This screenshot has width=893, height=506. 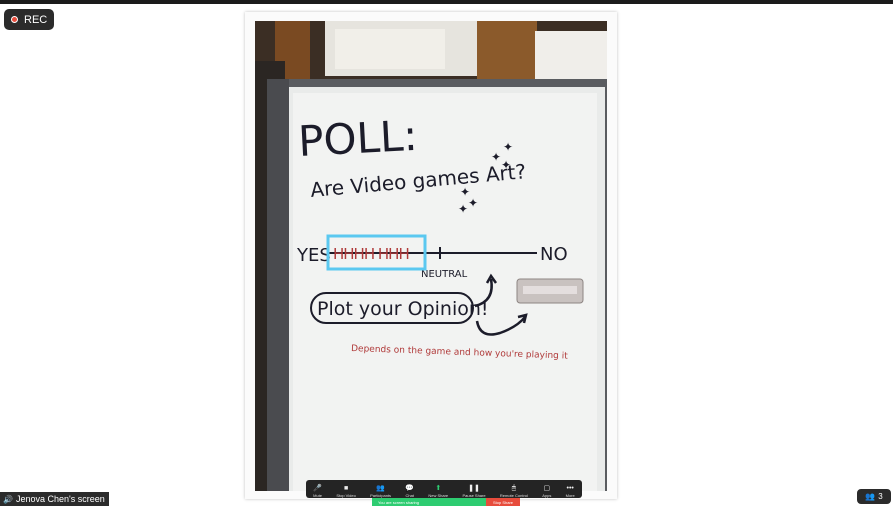 I want to click on chat-icon: 💬, so click(x=410, y=488).